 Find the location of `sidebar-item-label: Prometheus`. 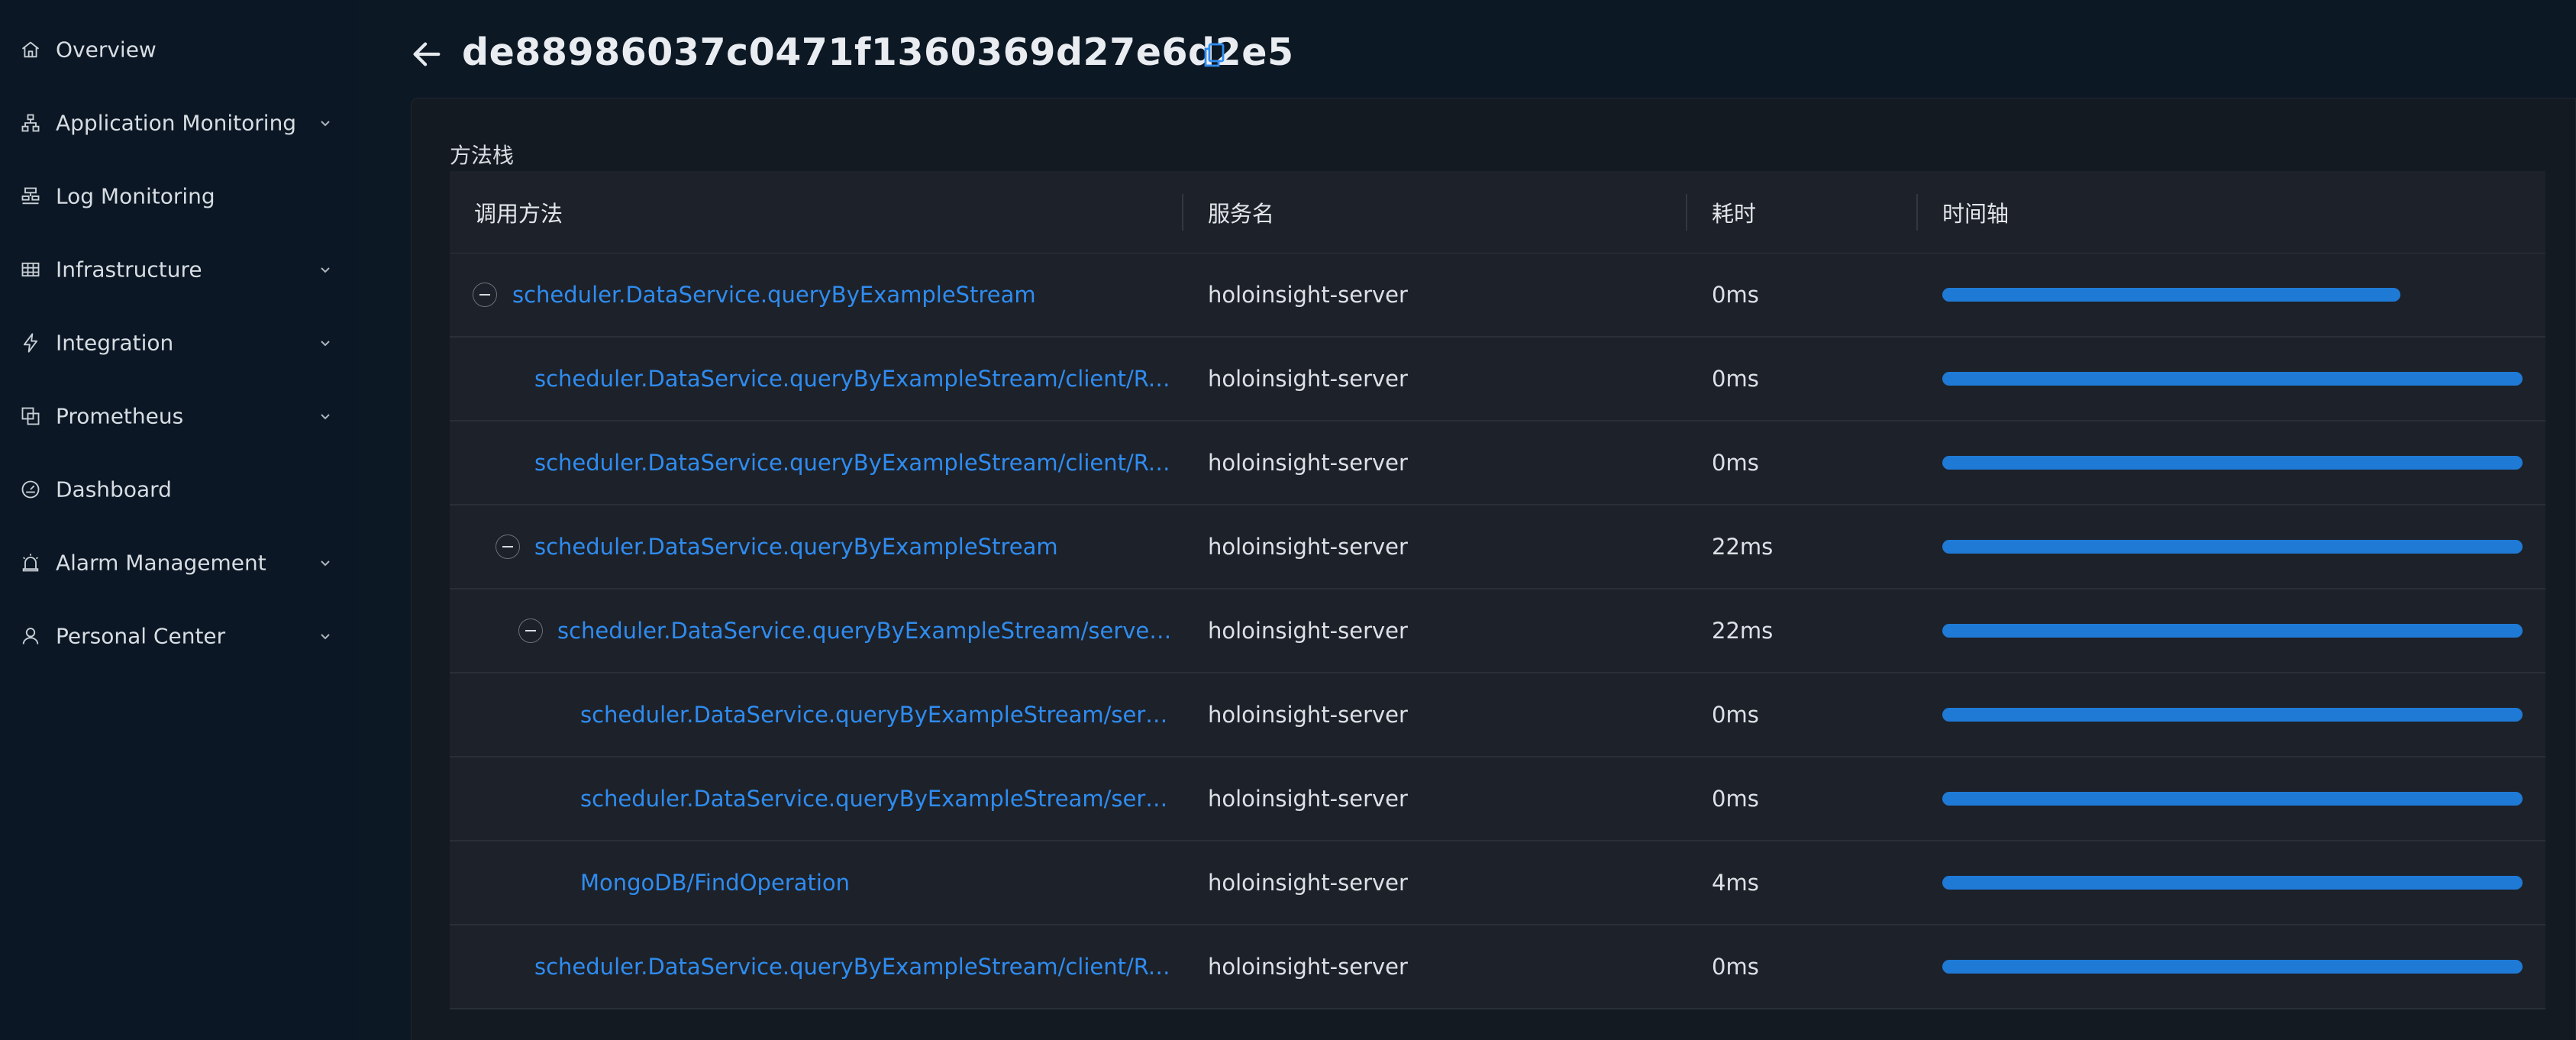

sidebar-item-label: Prometheus is located at coordinates (120, 416).